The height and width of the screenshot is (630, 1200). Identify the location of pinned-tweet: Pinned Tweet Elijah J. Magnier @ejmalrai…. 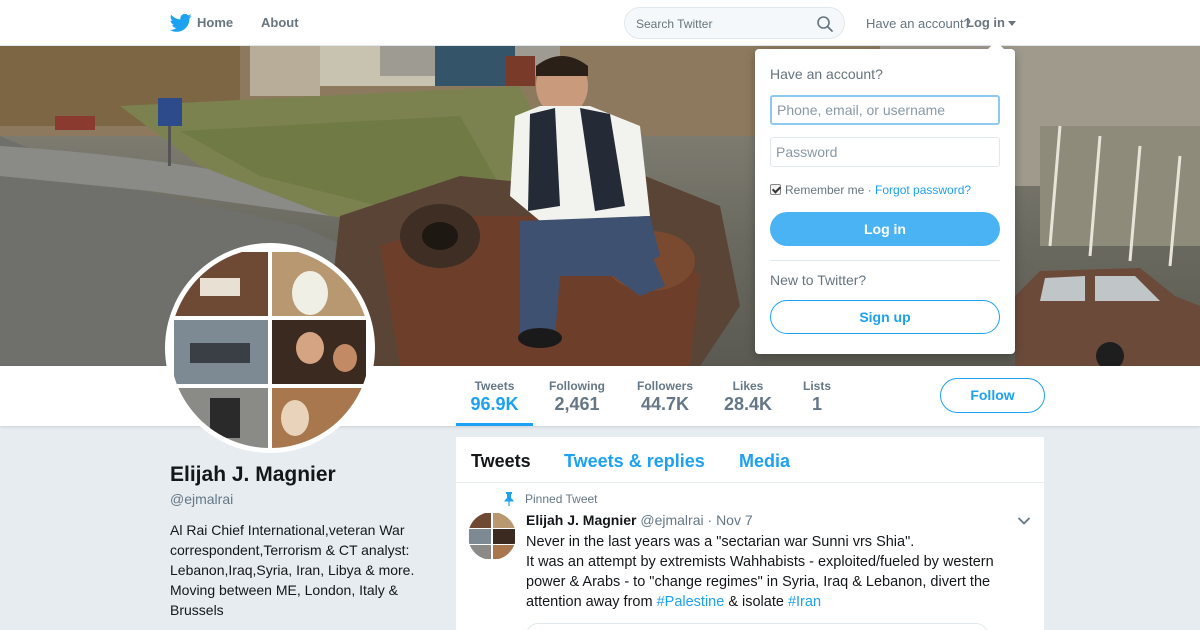
(750, 557).